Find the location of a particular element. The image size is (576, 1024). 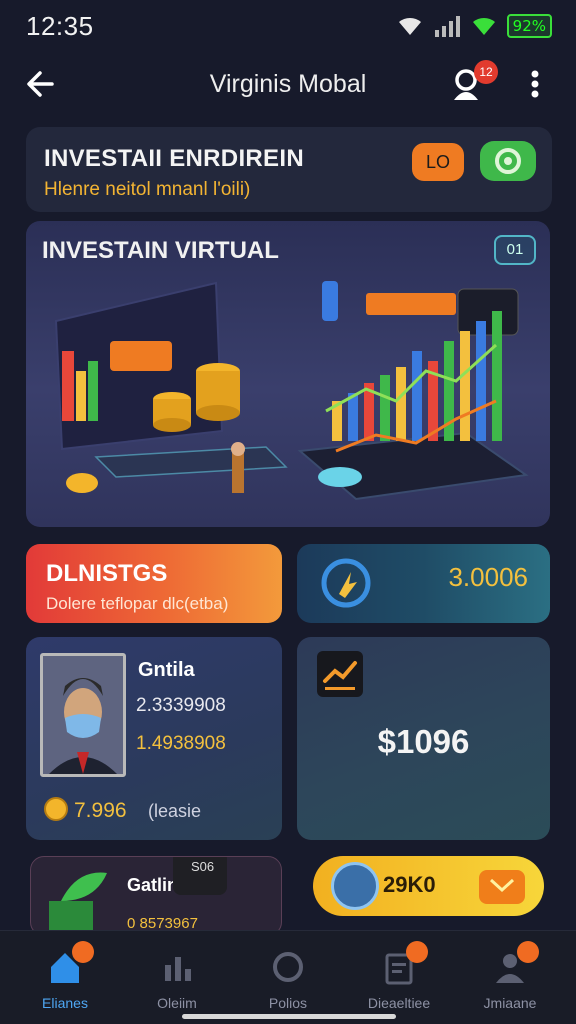

mail-icon is located at coordinates (502, 885).